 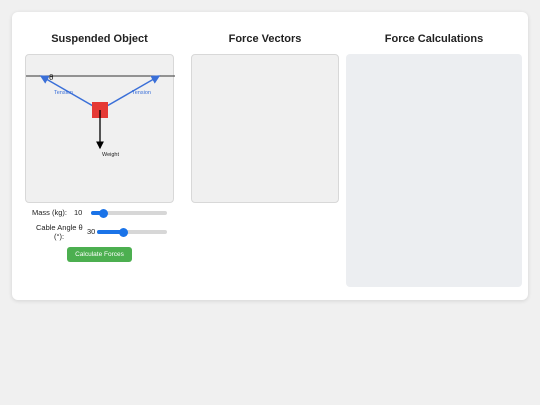 What do you see at coordinates (104, 213) in the screenshot?
I see `mass-slider-thumb` at bounding box center [104, 213].